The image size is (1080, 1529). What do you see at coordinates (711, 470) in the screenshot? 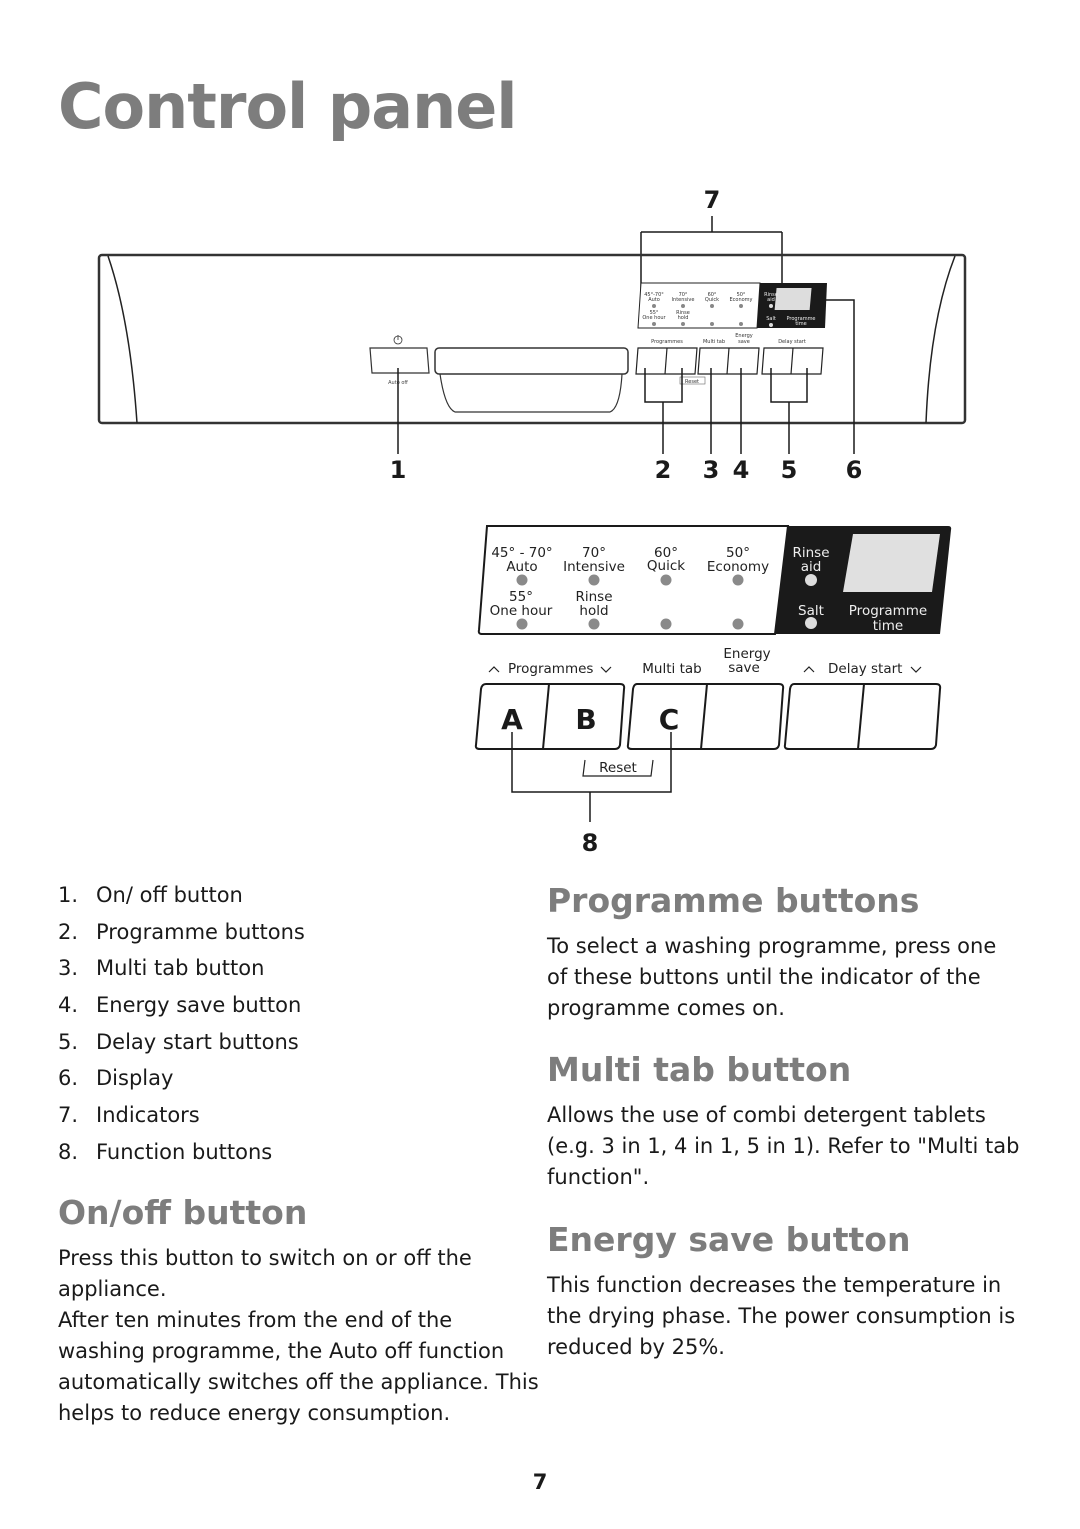
I see `callout-3: 3` at bounding box center [711, 470].